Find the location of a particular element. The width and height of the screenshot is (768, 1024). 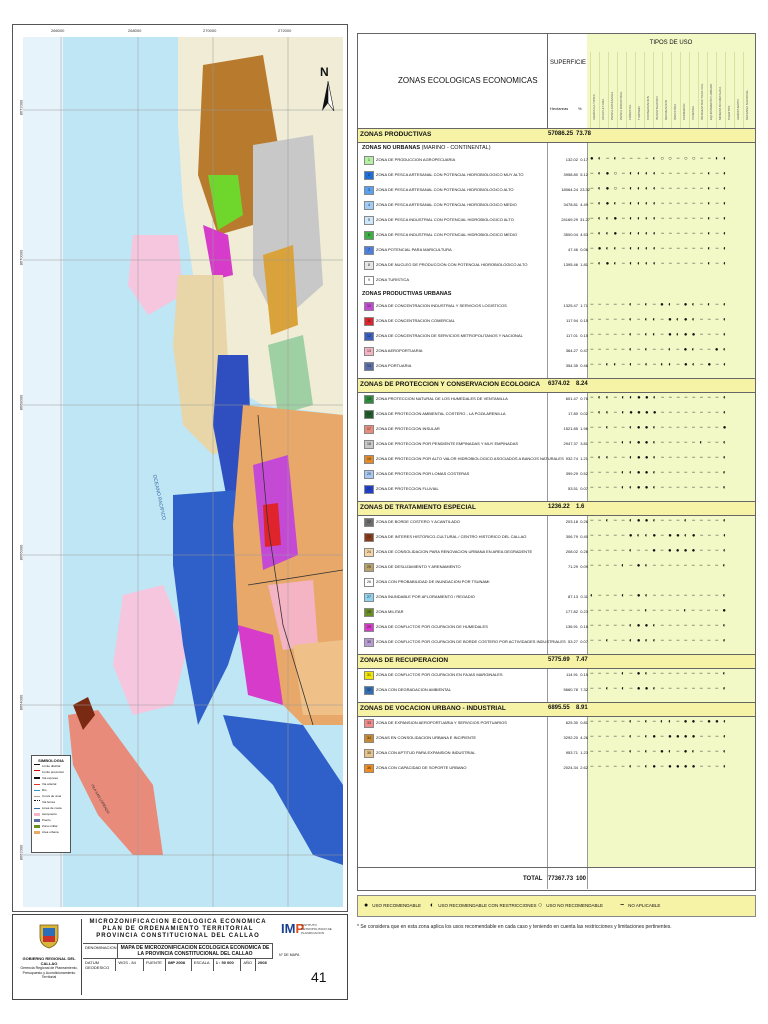

north-arrow-icon: N is located at coordinates (328, 95).